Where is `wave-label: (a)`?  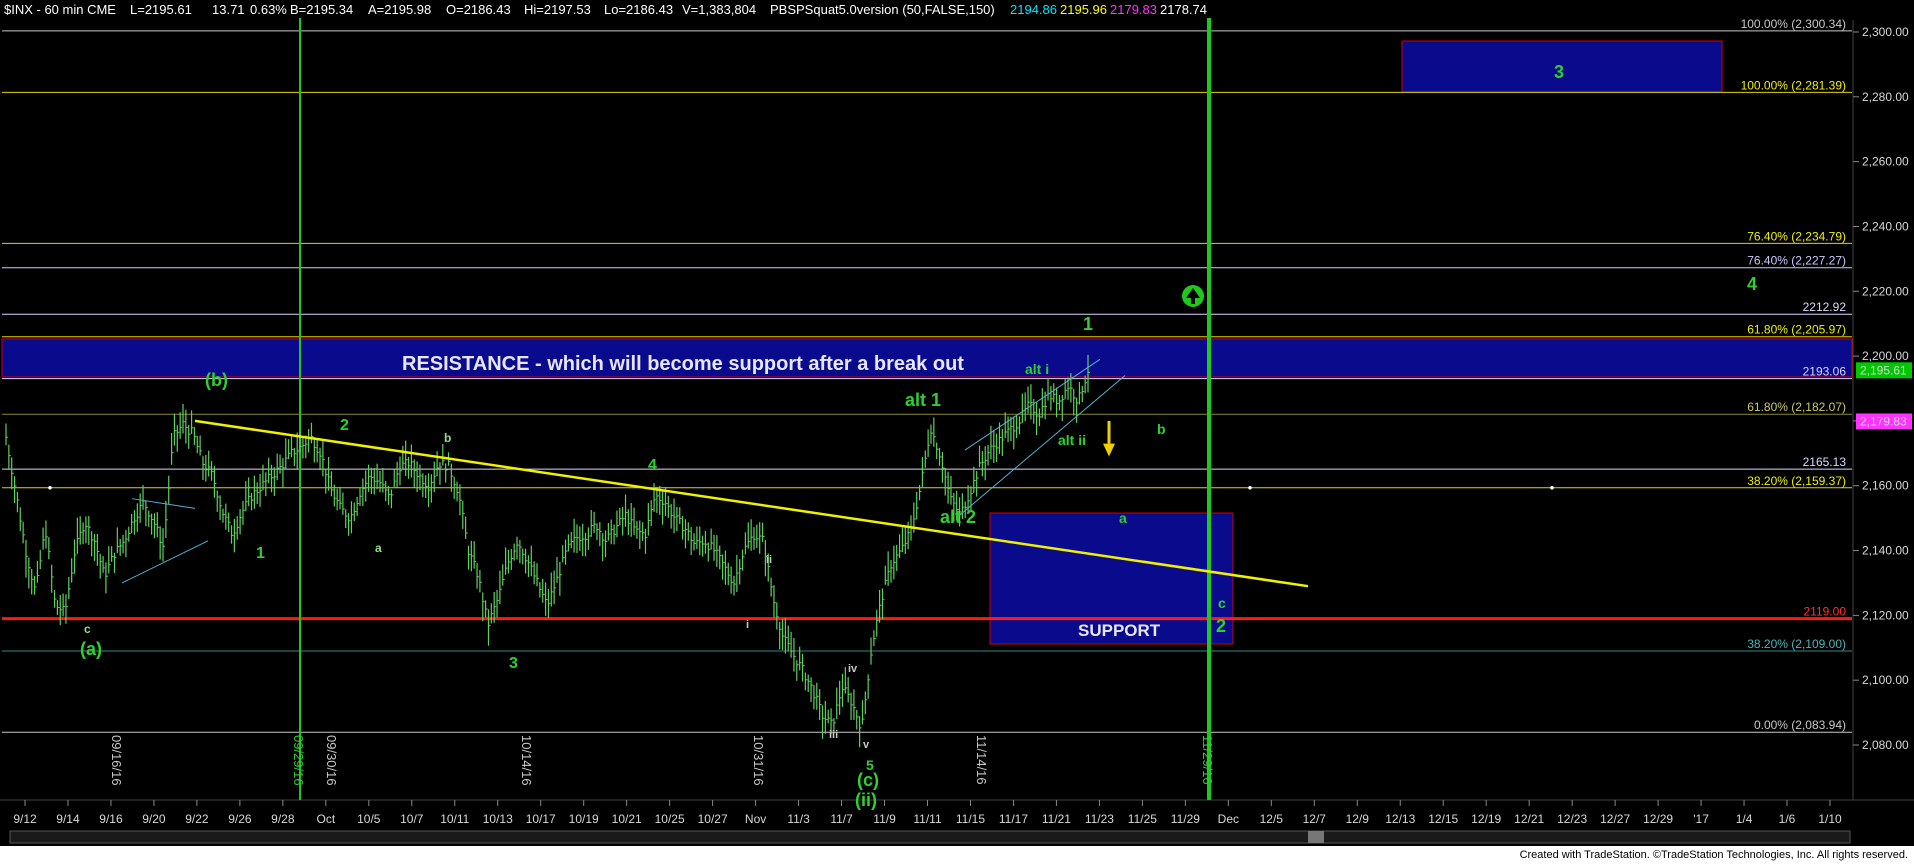
wave-label: (a) is located at coordinates (91, 649).